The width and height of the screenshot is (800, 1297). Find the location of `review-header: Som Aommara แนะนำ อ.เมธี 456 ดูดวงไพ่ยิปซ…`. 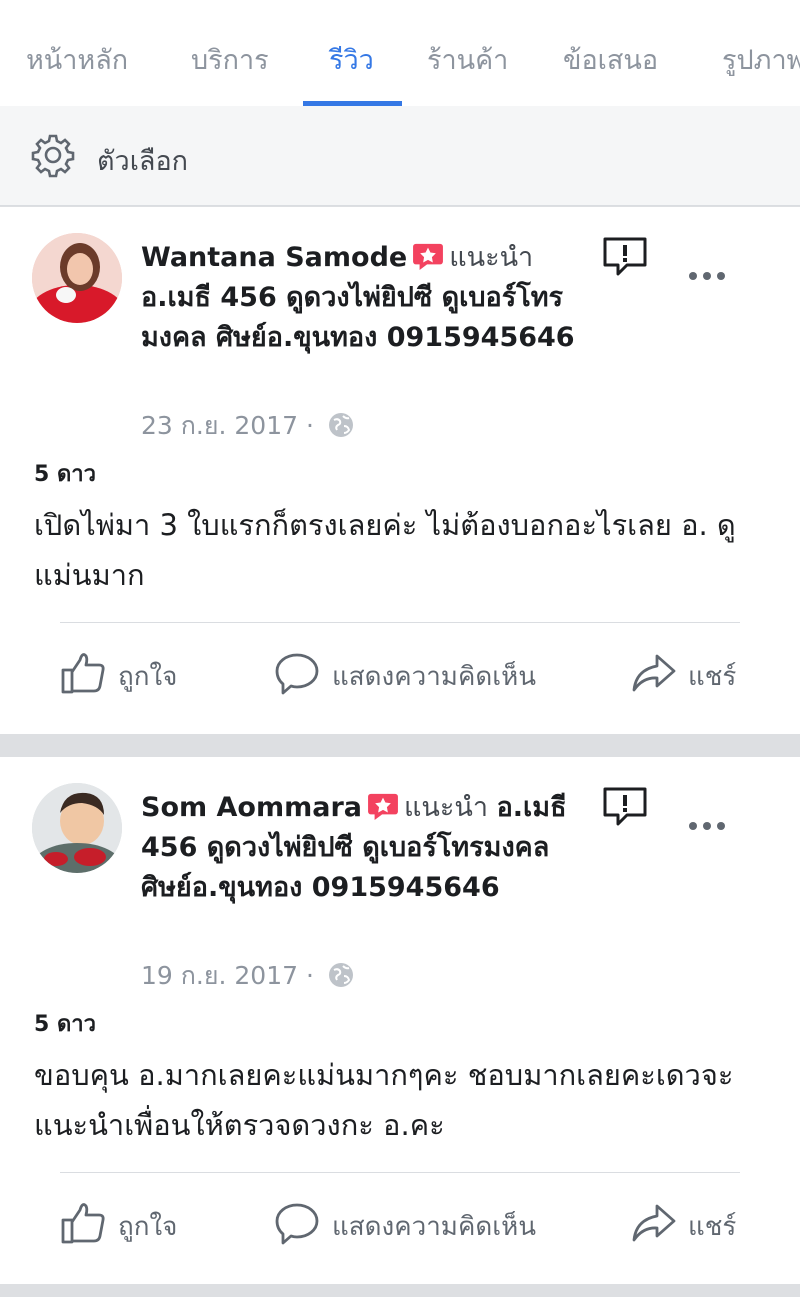

review-header: Som Aommara แนะนำ อ.เมธี 456 ดูดวงไพ่ยิปซ… is located at coordinates (361, 848).